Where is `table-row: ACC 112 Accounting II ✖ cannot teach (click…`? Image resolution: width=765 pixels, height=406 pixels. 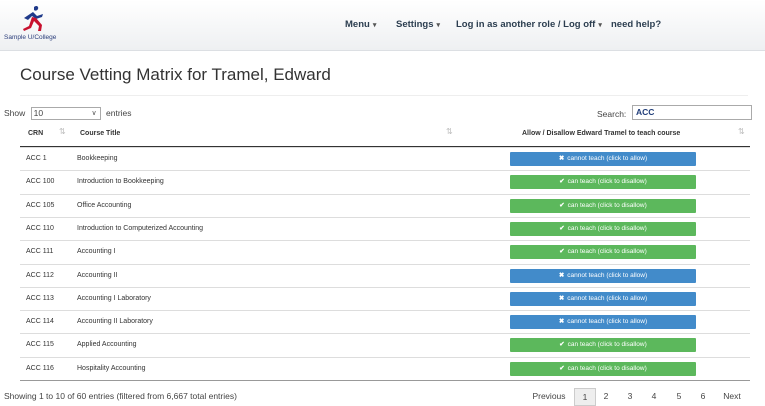 table-row: ACC 112 Accounting II ✖ cannot teach (click… is located at coordinates (385, 275).